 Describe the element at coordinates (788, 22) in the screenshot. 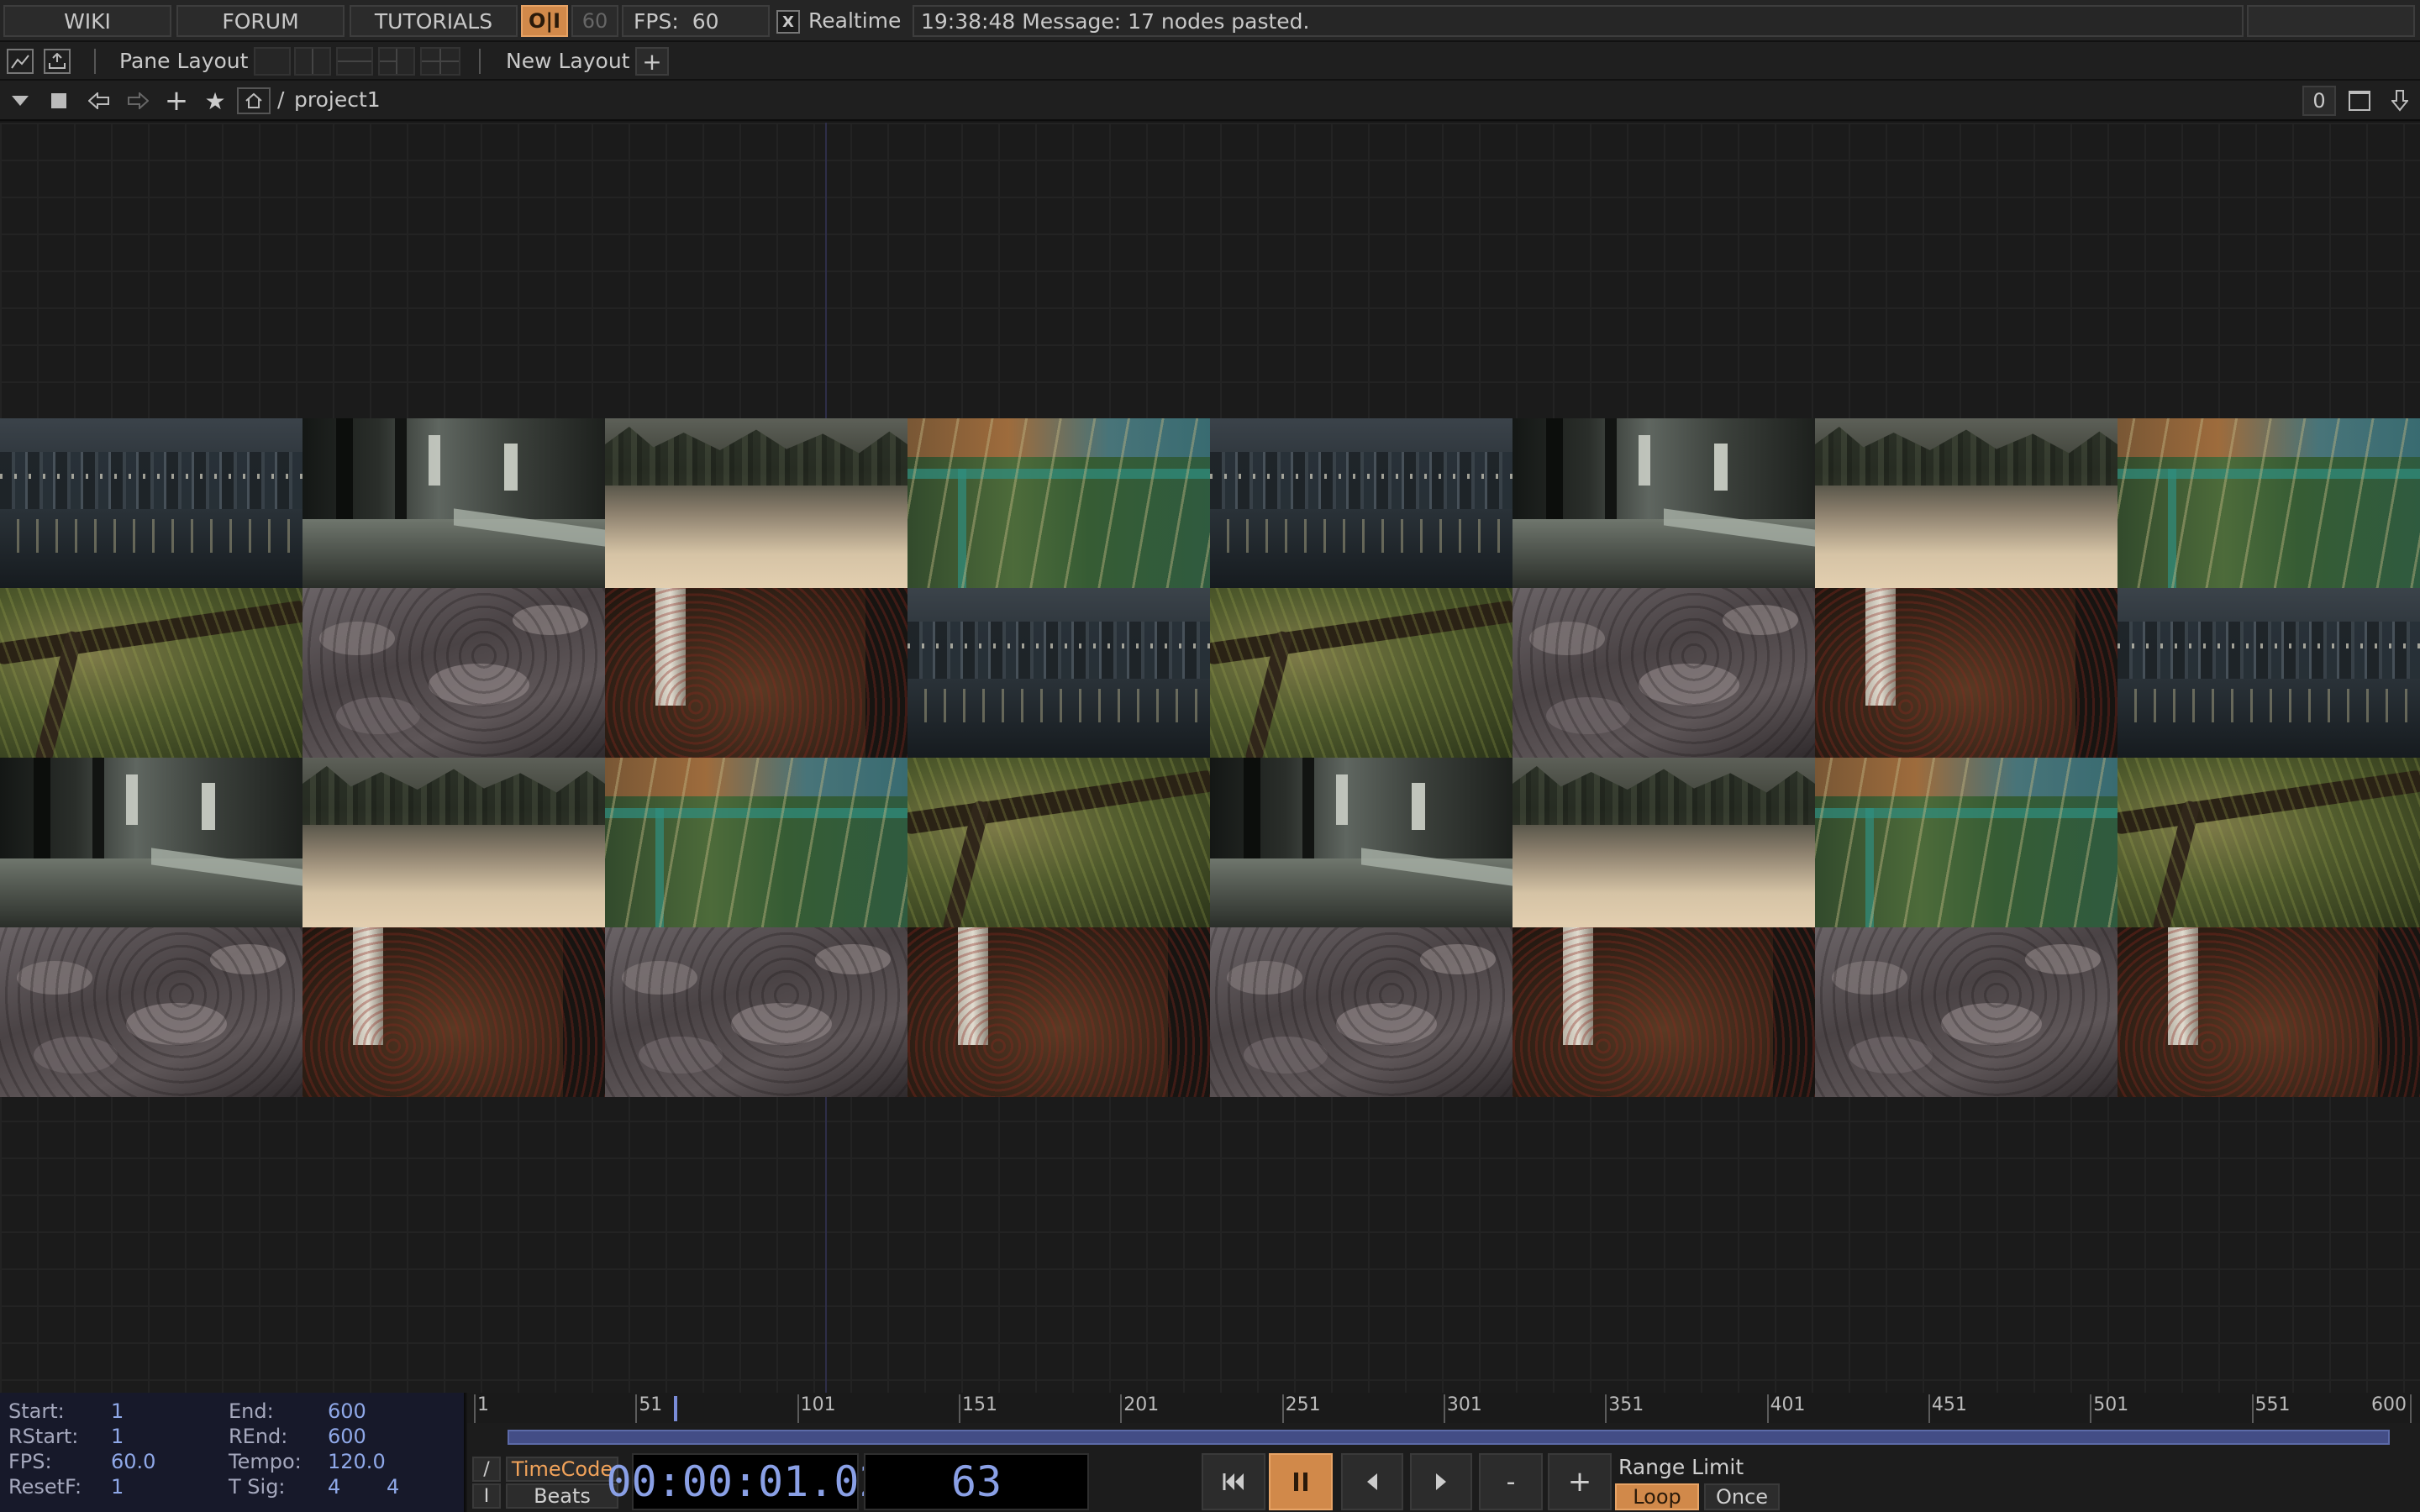

I see `realtime-checkbox: X` at that location.